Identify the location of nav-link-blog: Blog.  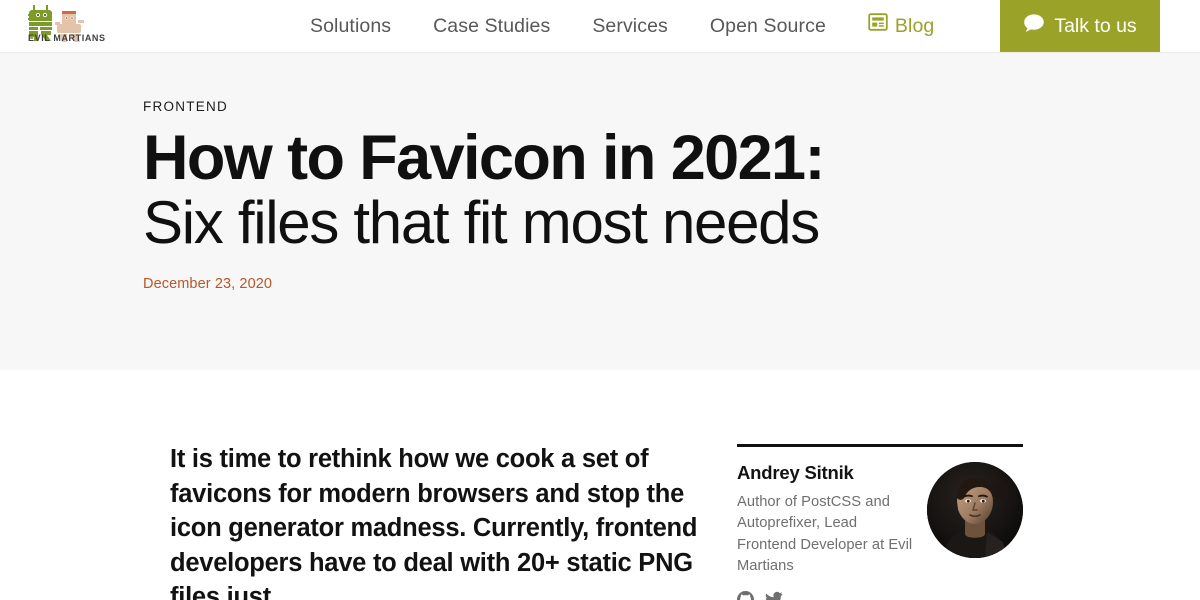
(901, 26).